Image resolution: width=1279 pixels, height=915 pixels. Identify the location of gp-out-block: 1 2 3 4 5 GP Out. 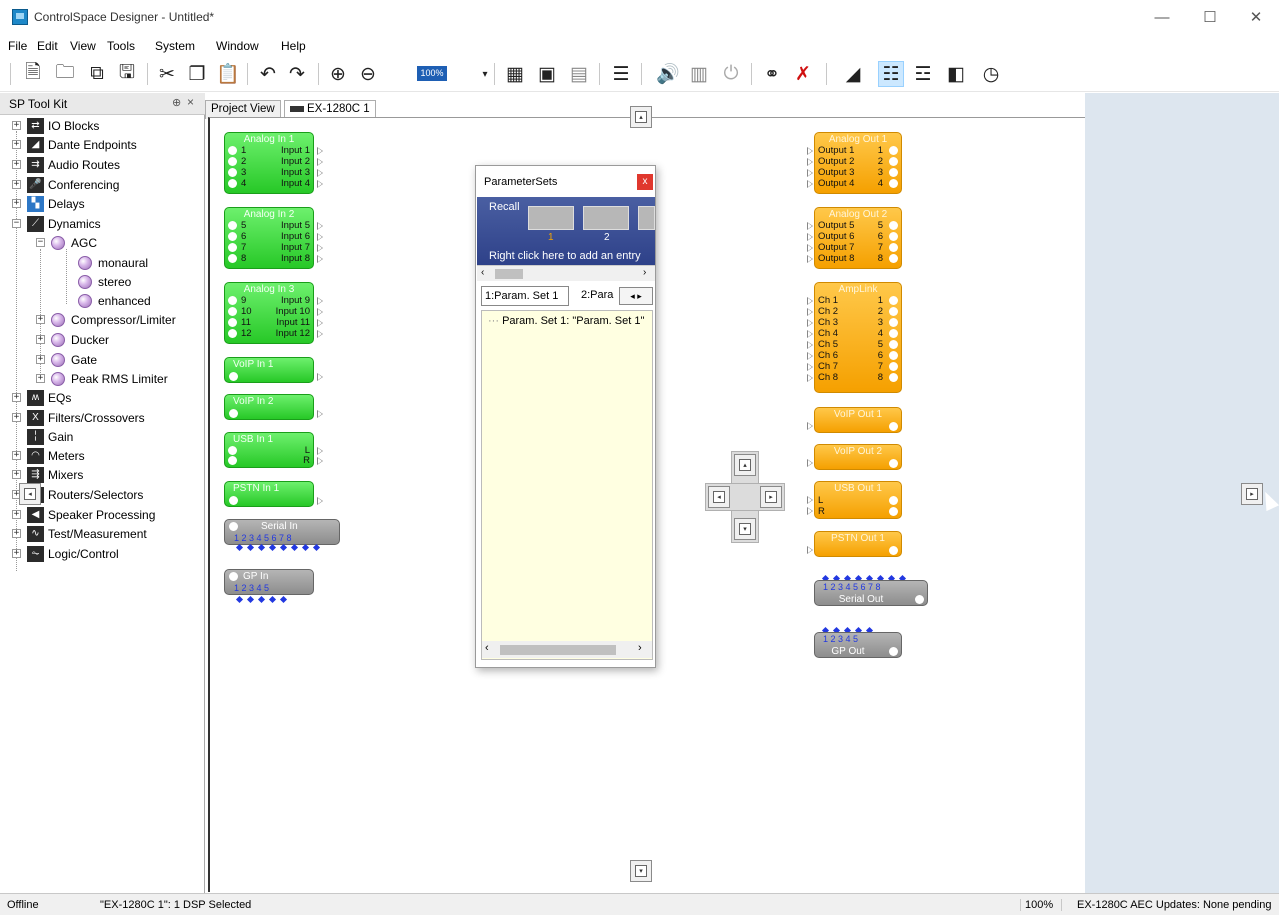
(858, 645).